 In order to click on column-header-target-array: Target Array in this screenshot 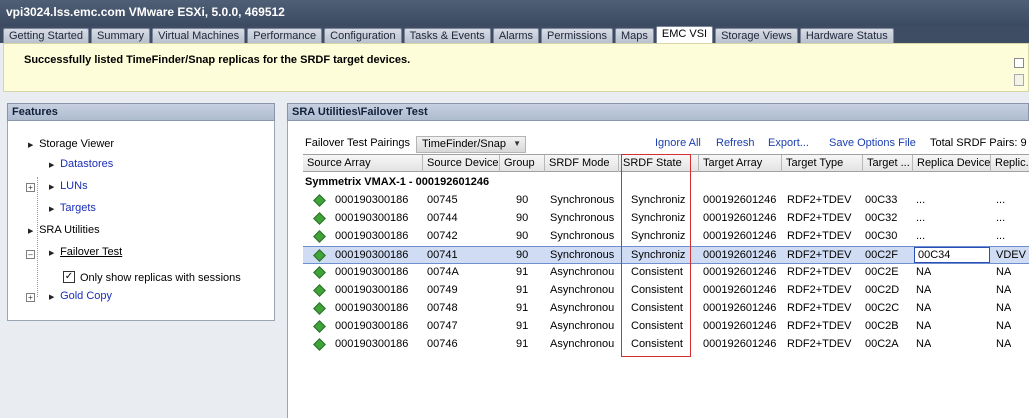, I will do `click(740, 163)`.